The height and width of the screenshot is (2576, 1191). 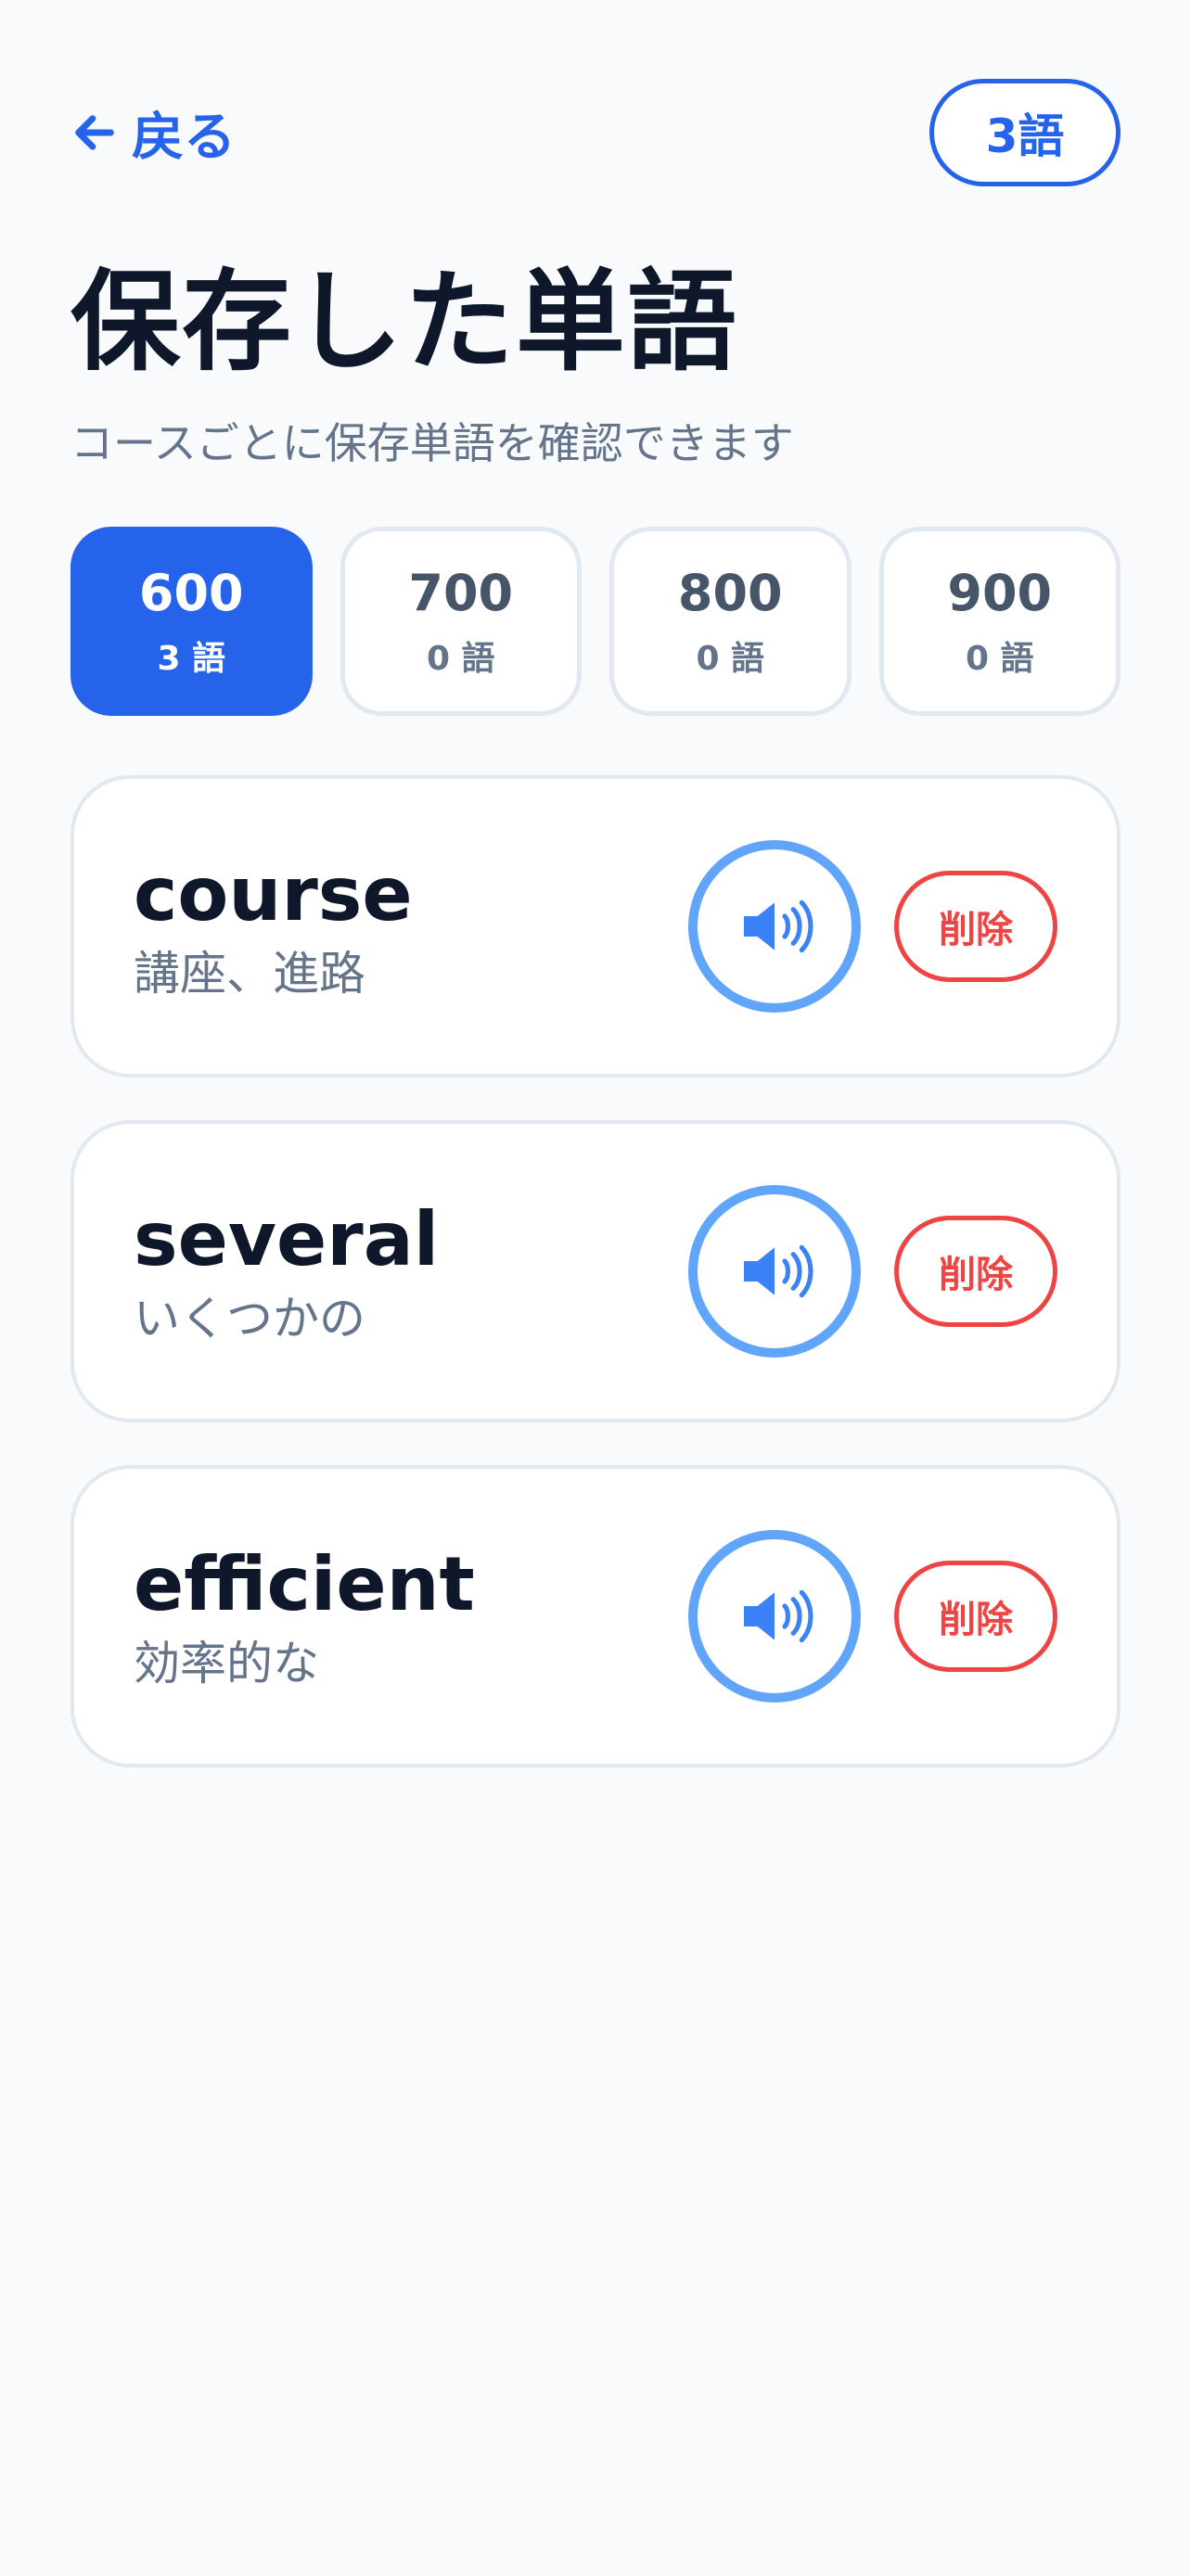 I want to click on course-tab-700: 700 0 語, so click(x=460, y=622).